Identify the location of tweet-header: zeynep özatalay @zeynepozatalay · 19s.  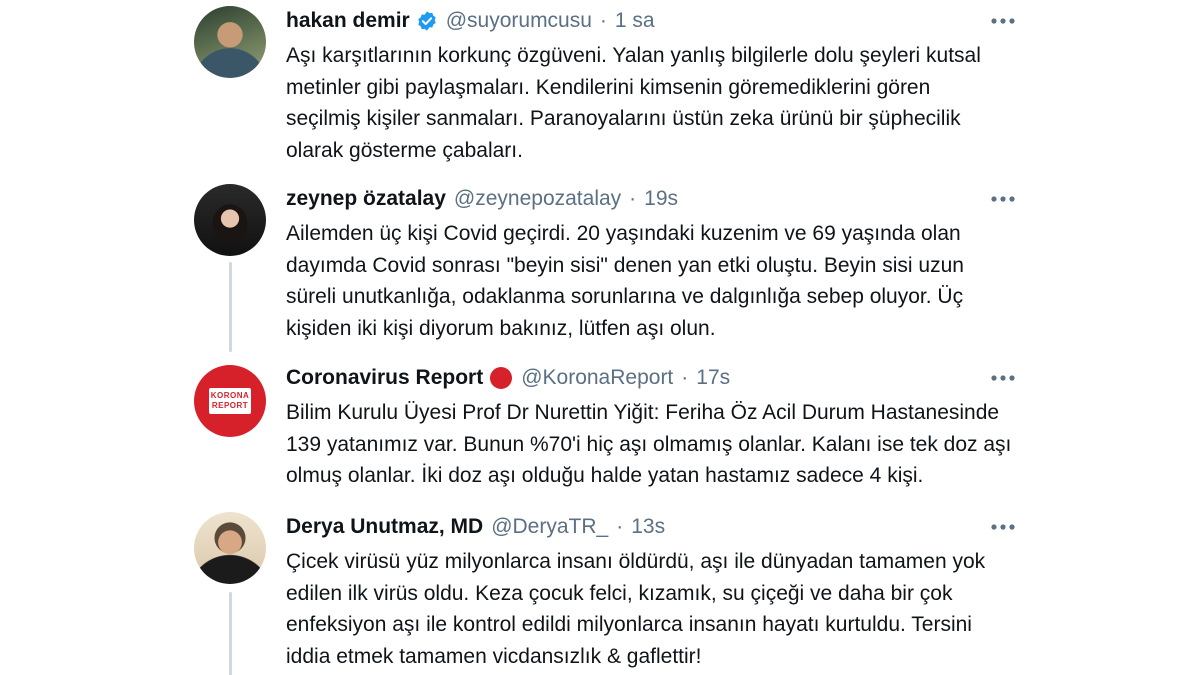
(656, 199).